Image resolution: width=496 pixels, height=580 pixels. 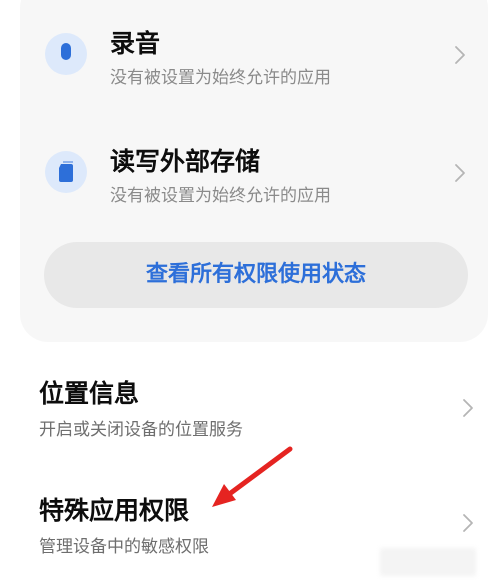 I want to click on annotation-arrow-icon, so click(x=252, y=476).